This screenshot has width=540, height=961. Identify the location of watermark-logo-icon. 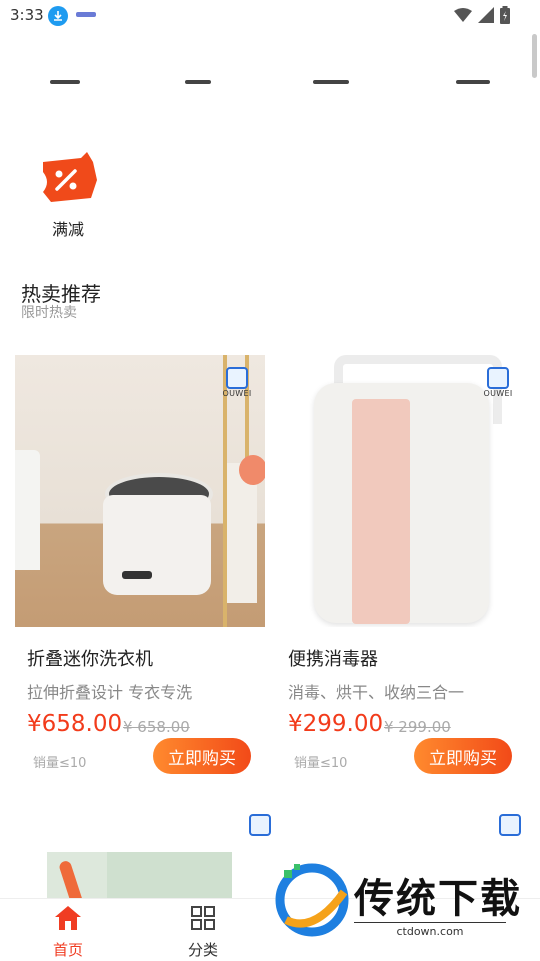
(312, 900).